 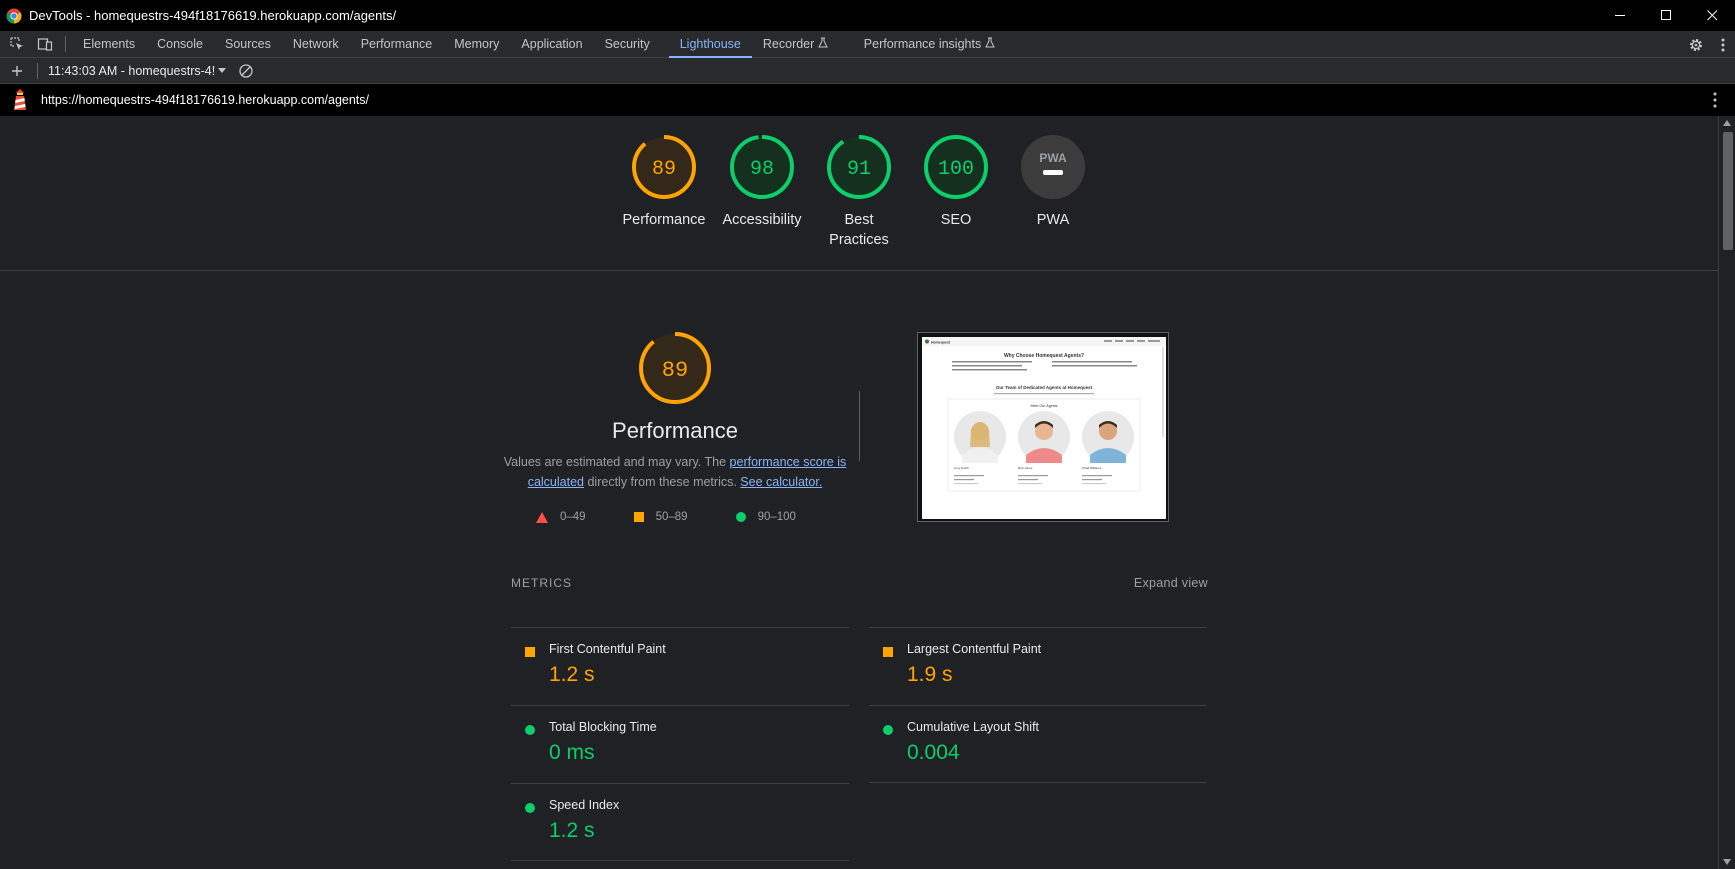 I want to click on metric-largest-contentful-paint: Largest Contentful Paint 1.9 s, so click(x=1038, y=666).